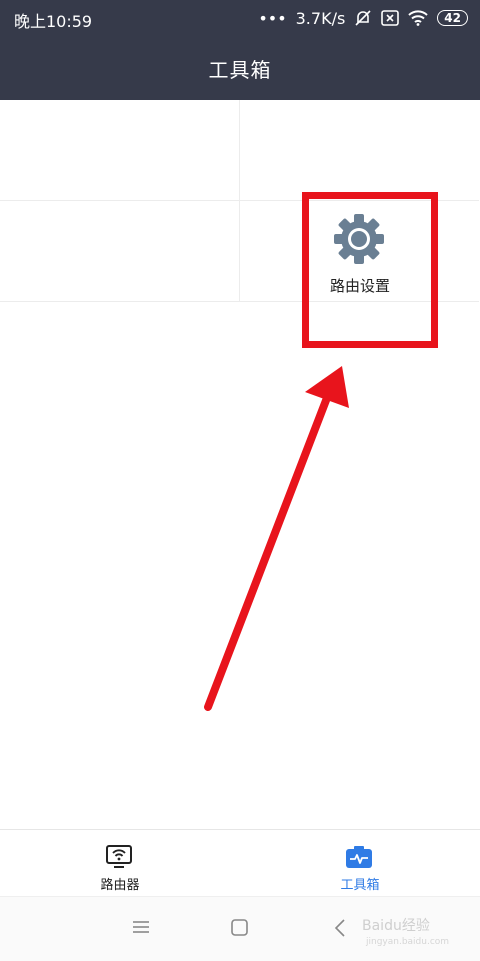  Describe the element at coordinates (340, 928) in the screenshot. I see `back-icon` at that location.